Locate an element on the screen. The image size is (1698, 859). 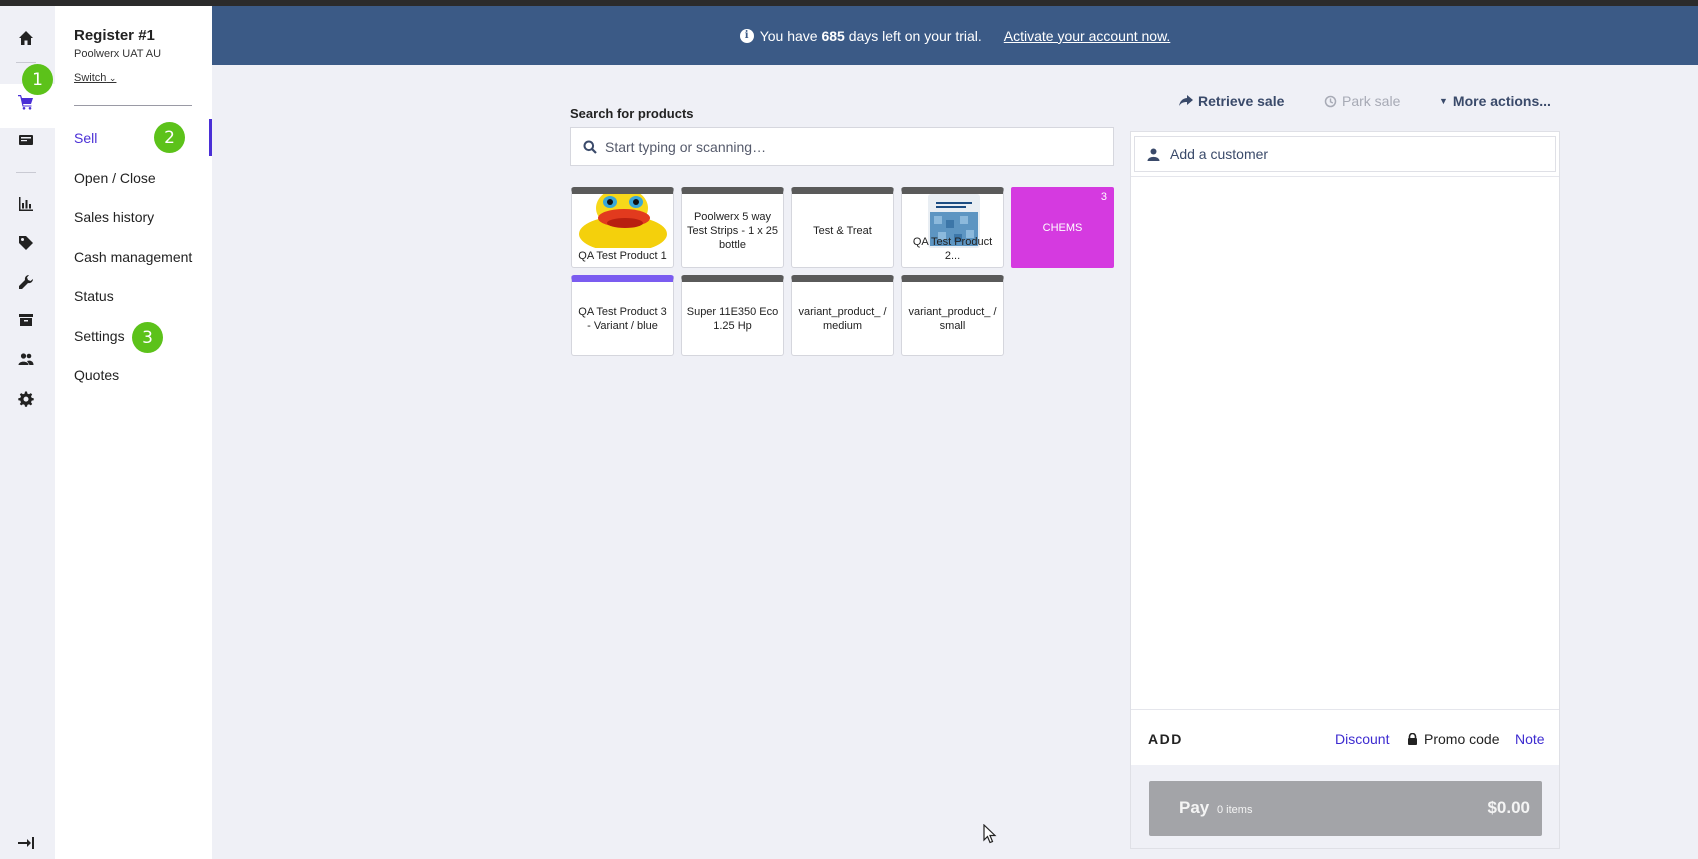
product-tile: QA Test Product 3 - Variant / blue is located at coordinates (622, 315).